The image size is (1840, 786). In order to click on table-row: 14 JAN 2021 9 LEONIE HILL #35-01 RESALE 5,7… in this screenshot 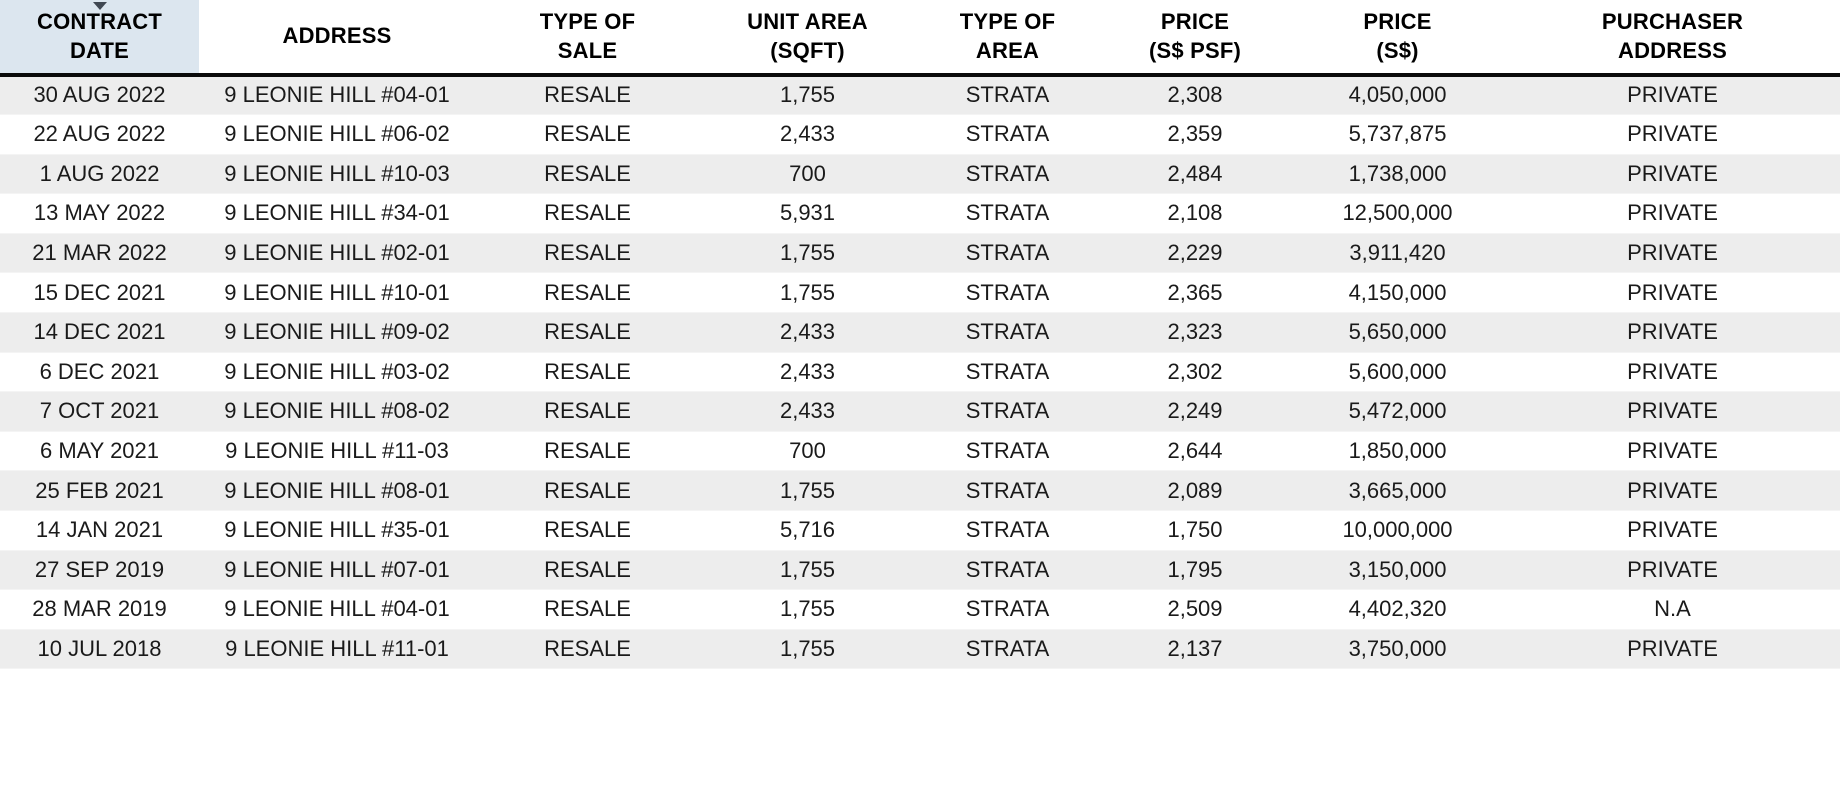, I will do `click(920, 530)`.